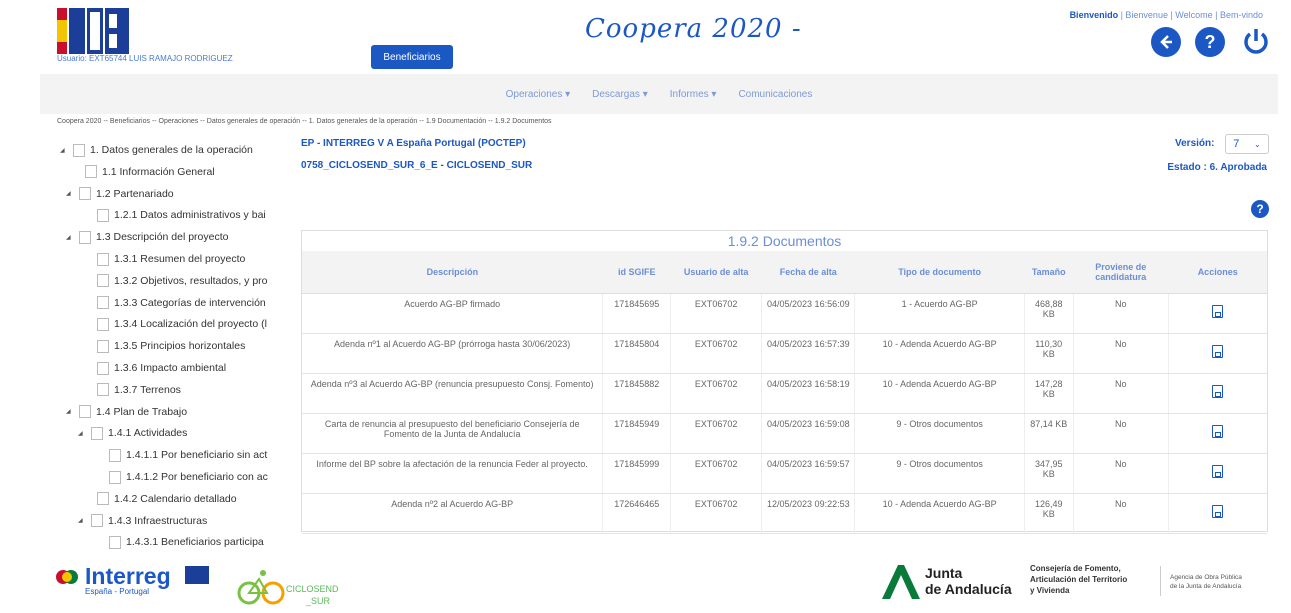 The image size is (1291, 613). I want to click on tree-node: 1.4.3.1 Beneficiarios participa, so click(180, 542).